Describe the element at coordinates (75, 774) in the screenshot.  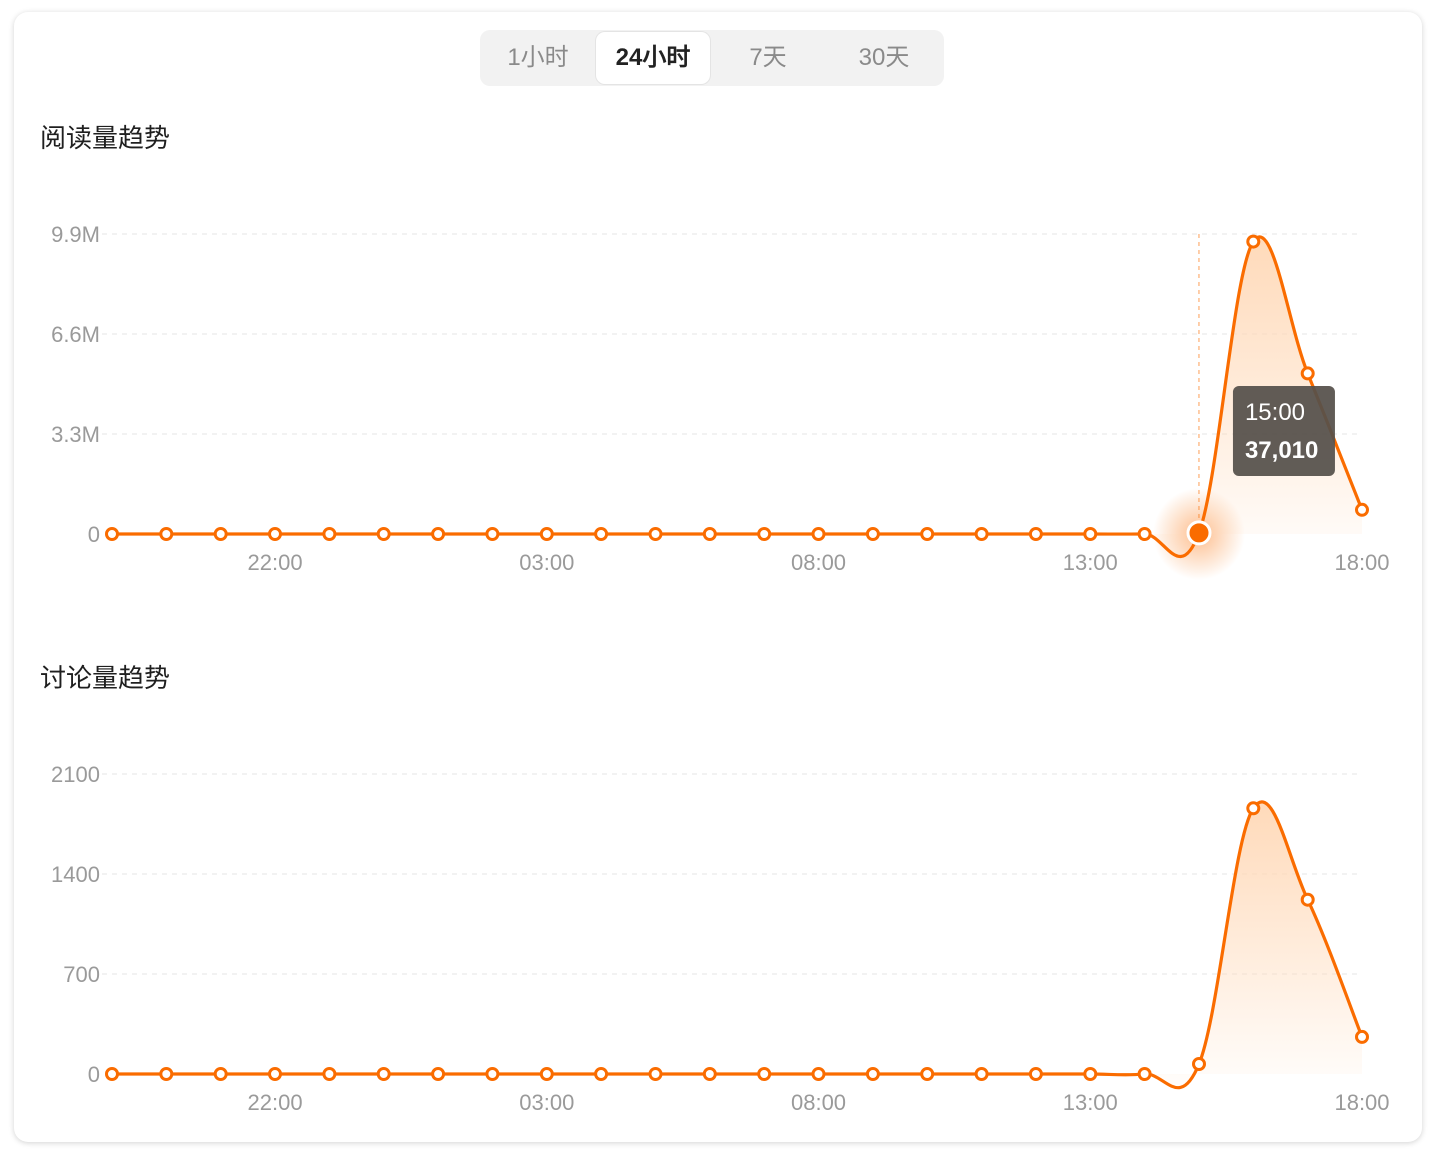
I see `y-tick-label: 2100` at that location.